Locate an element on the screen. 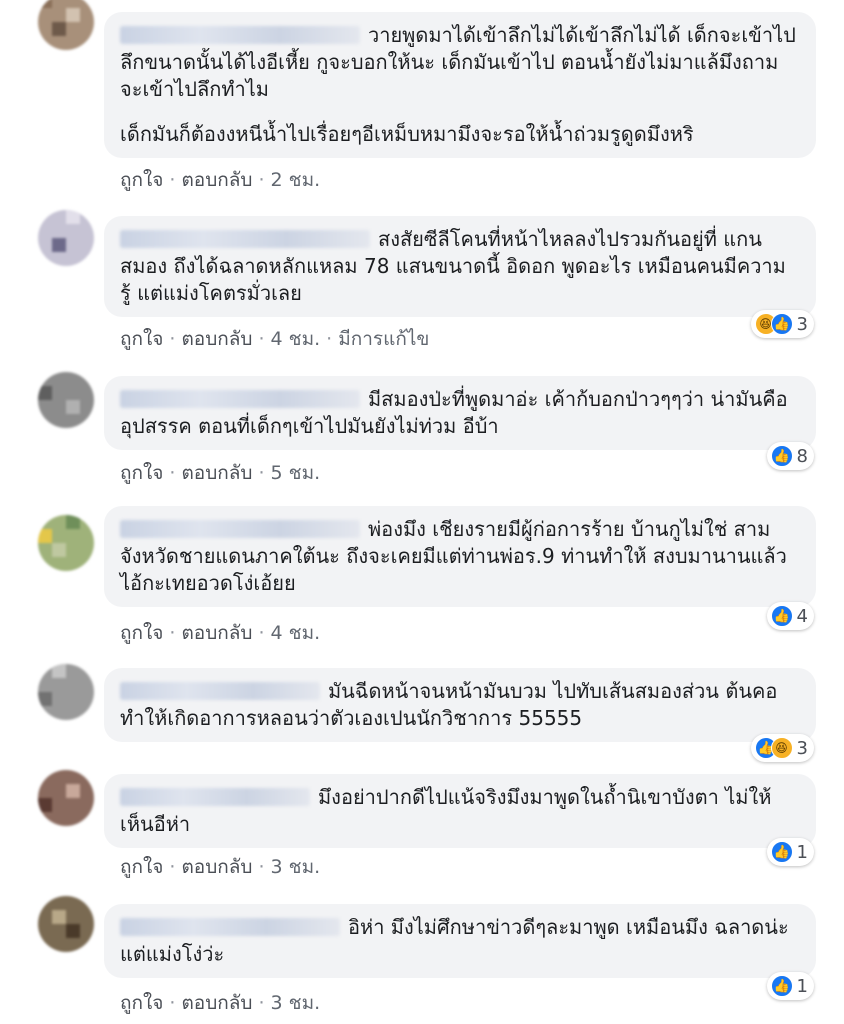  comment-actions: ถูกใจ · ตอบกลับ · 5 ชม. is located at coordinates (220, 473).